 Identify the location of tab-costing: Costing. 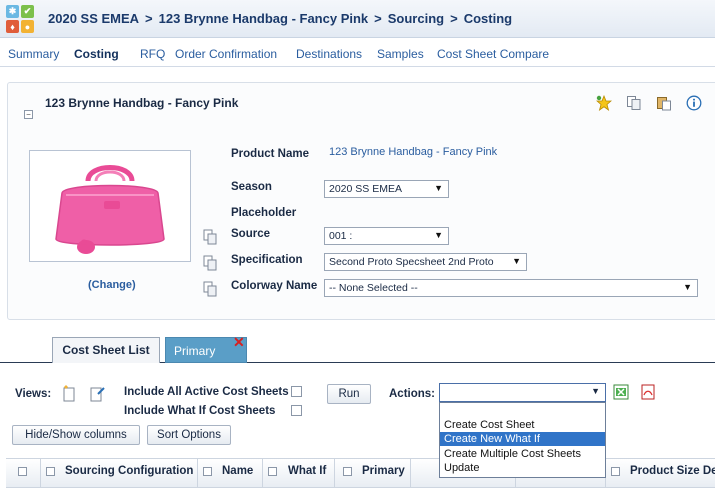
(96, 54).